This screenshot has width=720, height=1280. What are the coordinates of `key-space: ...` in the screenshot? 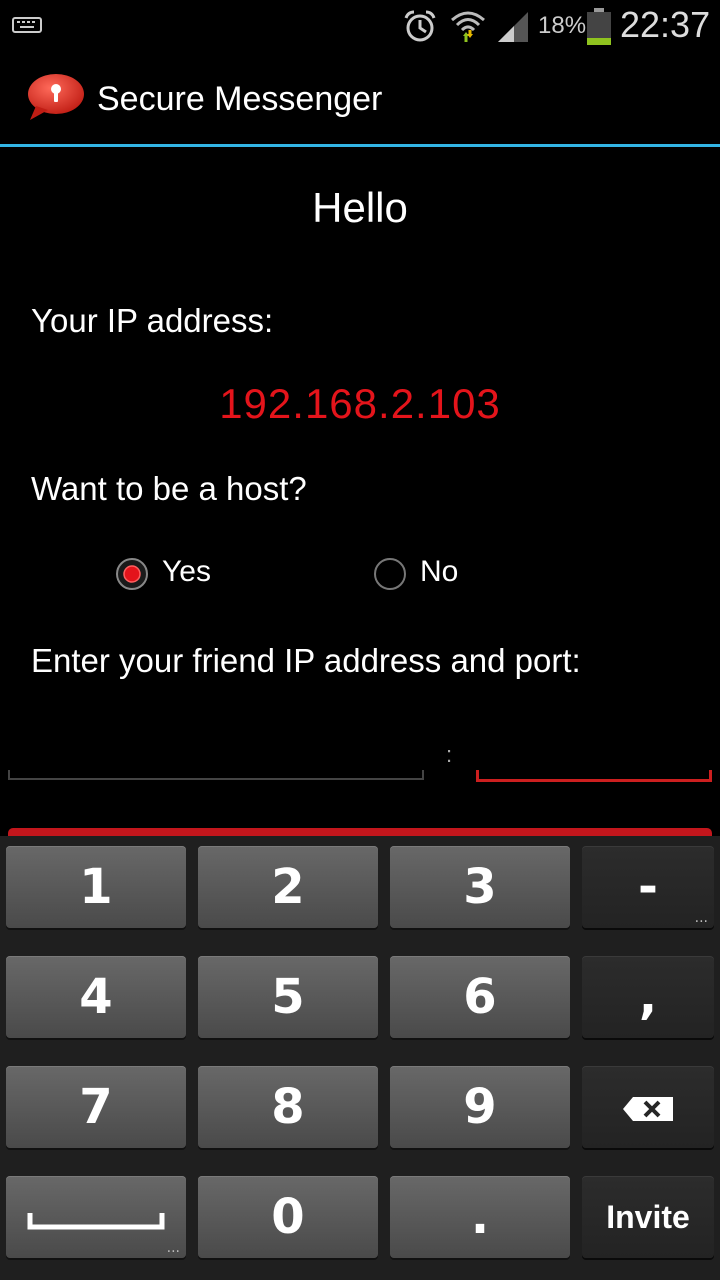 It's located at (96, 1217).